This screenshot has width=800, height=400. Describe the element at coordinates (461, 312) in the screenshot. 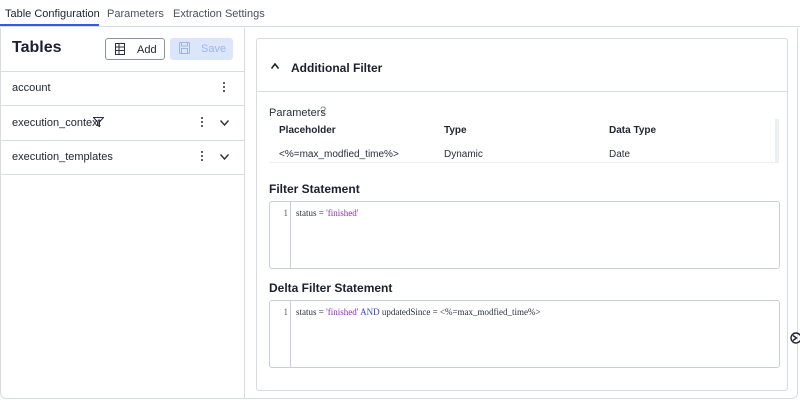

I see `code-text: updatedSince = <%=max_modfied_time%>` at that location.